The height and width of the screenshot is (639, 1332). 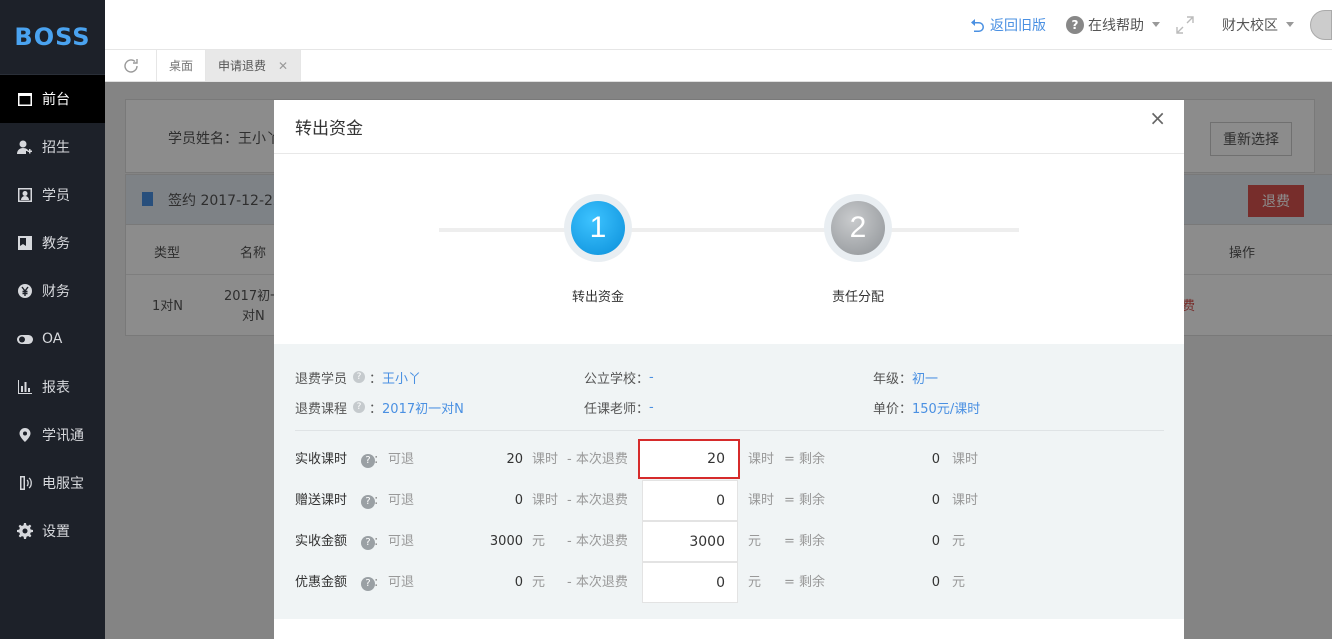 What do you see at coordinates (25, 339) in the screenshot?
I see `toggle-icon` at bounding box center [25, 339].